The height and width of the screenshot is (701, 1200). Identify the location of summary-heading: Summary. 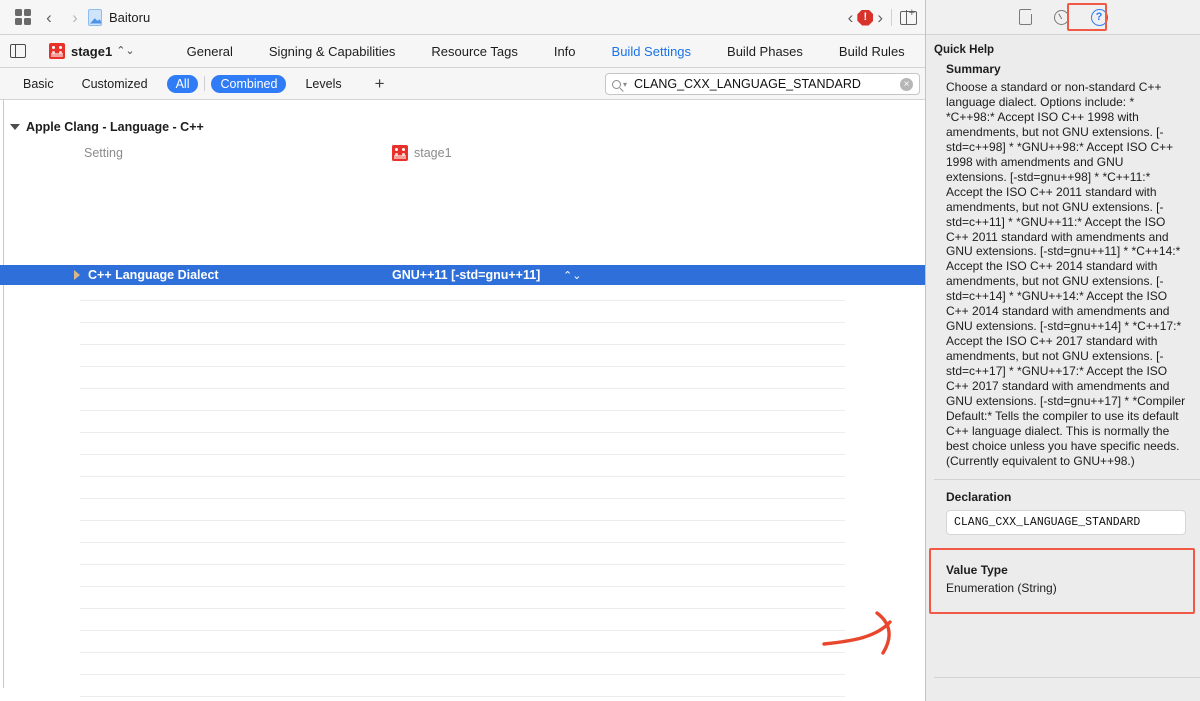
(973, 69).